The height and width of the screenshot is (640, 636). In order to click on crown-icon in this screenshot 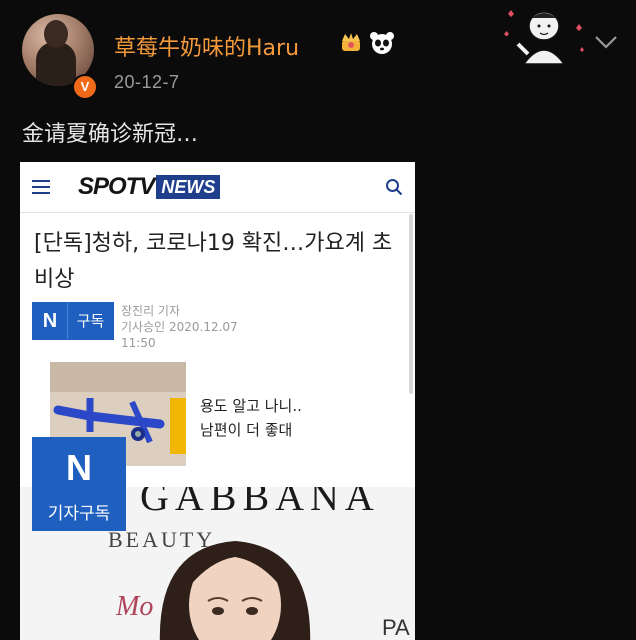, I will do `click(351, 42)`.